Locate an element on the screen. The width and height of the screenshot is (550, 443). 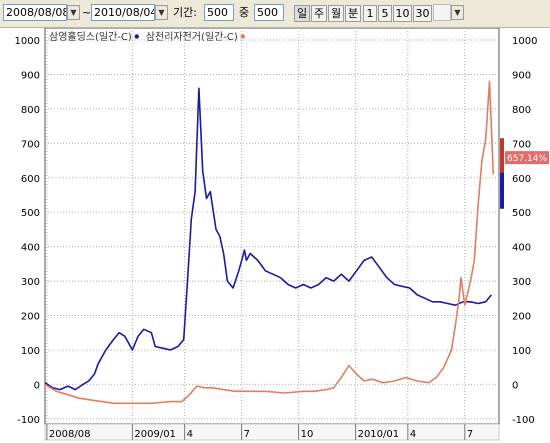
y-tick-label-left: 600 is located at coordinates (30, 179).